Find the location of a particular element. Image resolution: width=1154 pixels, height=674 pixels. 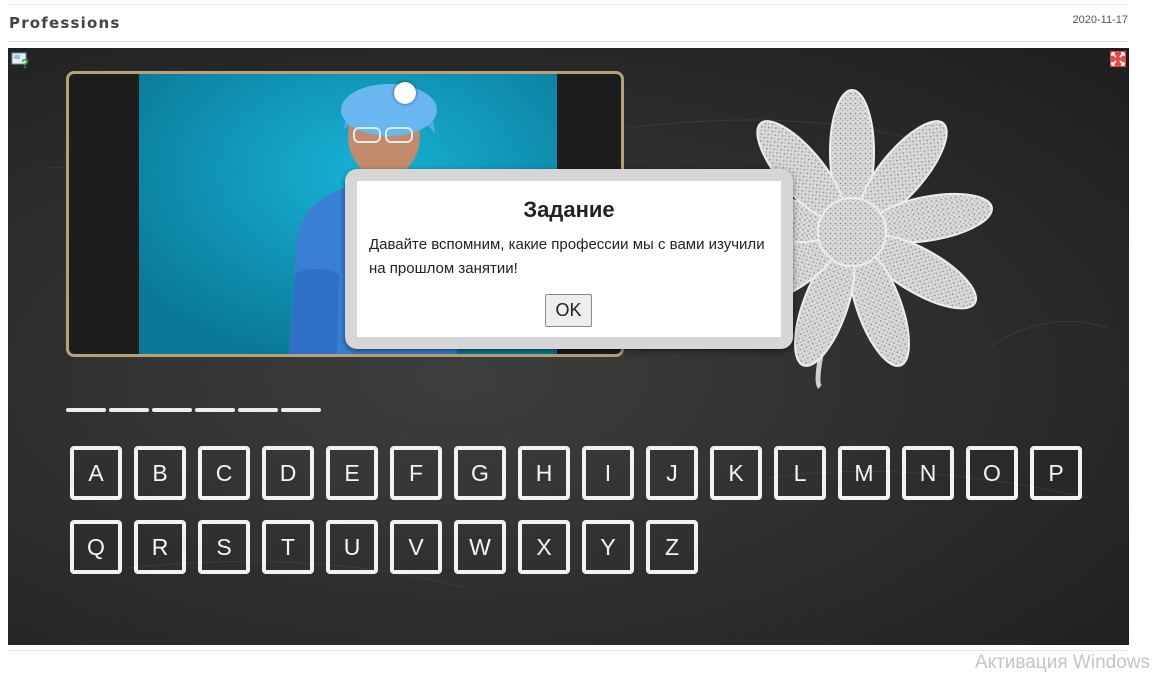

letter-key-q: Q is located at coordinates (96, 547).